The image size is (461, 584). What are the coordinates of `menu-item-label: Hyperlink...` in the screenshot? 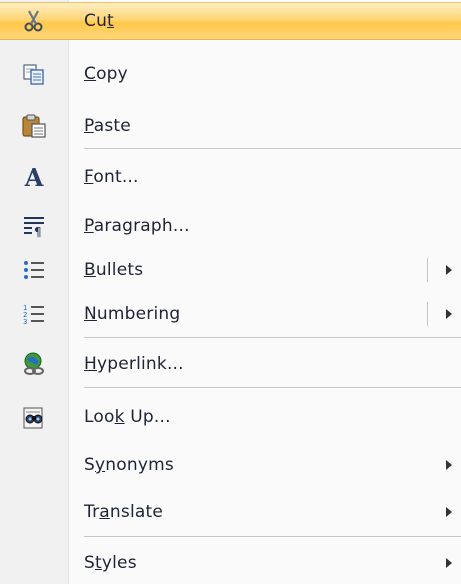 It's located at (134, 364).